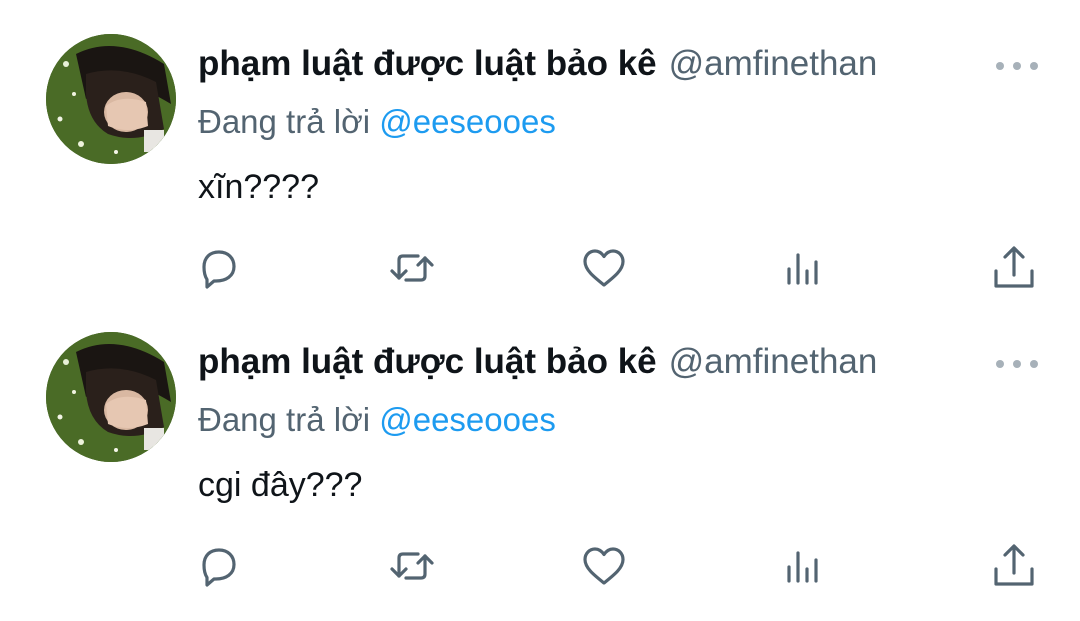  What do you see at coordinates (258, 187) in the screenshot?
I see `tweet-text: xĩn????` at bounding box center [258, 187].